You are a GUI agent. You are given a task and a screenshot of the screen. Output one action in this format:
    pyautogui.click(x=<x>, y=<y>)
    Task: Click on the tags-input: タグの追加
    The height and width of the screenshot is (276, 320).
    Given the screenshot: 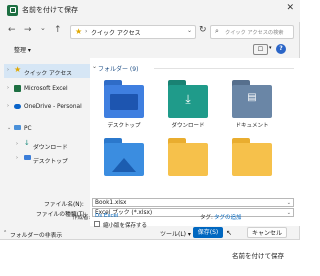 What is the action you would take?
    pyautogui.click(x=228, y=217)
    